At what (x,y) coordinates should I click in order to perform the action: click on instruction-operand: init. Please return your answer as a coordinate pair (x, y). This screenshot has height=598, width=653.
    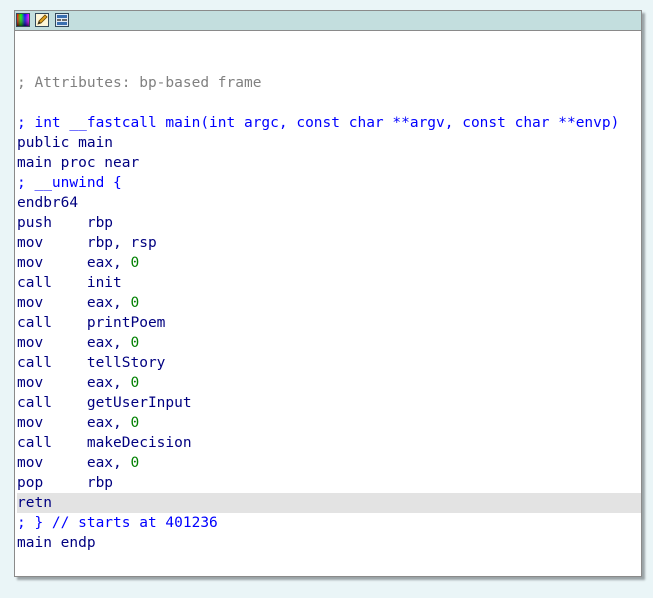
    Looking at the image, I should click on (104, 283).